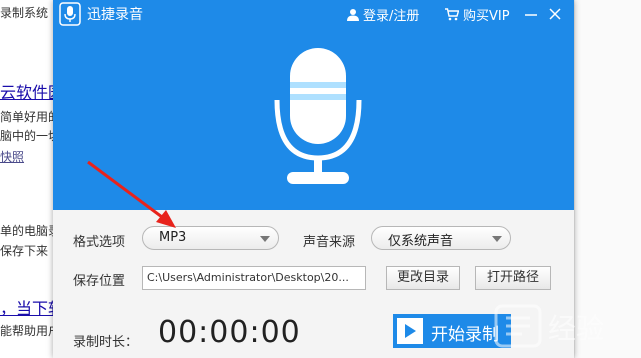 The width and height of the screenshot is (641, 358). What do you see at coordinates (106, 342) in the screenshot?
I see `duration-label: 录制时长：` at bounding box center [106, 342].